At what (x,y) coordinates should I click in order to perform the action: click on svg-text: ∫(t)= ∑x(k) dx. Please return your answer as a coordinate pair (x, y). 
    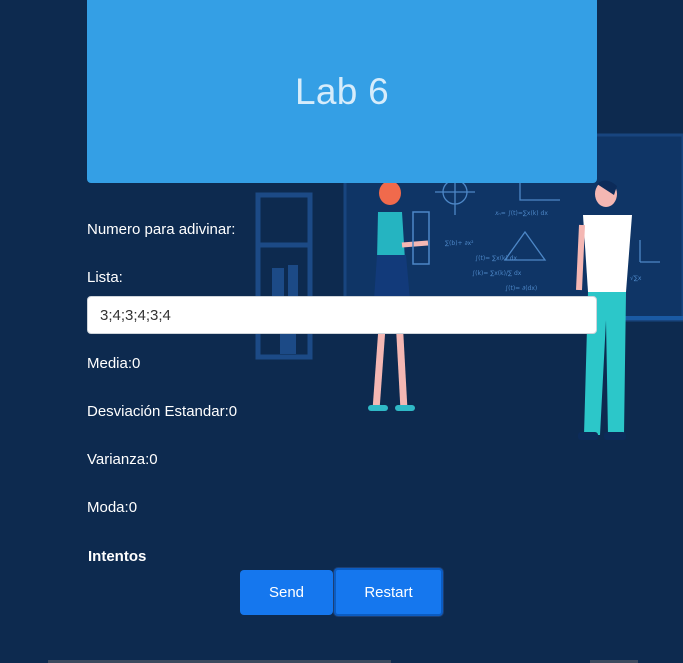
    Looking at the image, I should click on (496, 258).